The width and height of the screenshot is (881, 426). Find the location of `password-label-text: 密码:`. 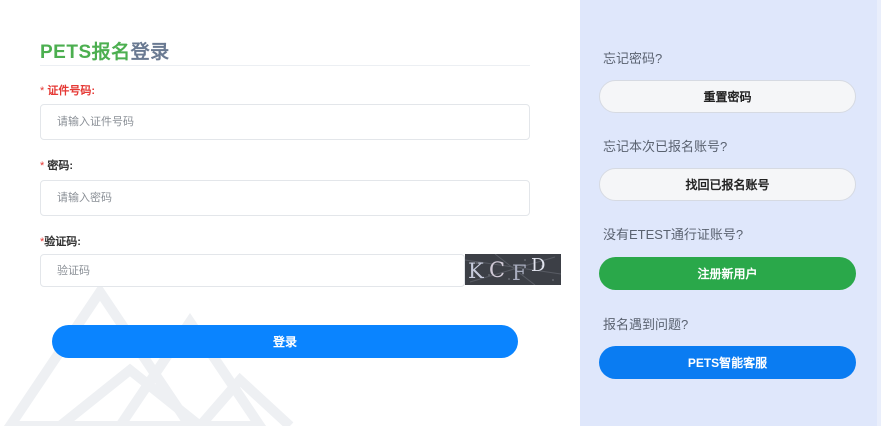

password-label-text: 密码: is located at coordinates (60, 166).